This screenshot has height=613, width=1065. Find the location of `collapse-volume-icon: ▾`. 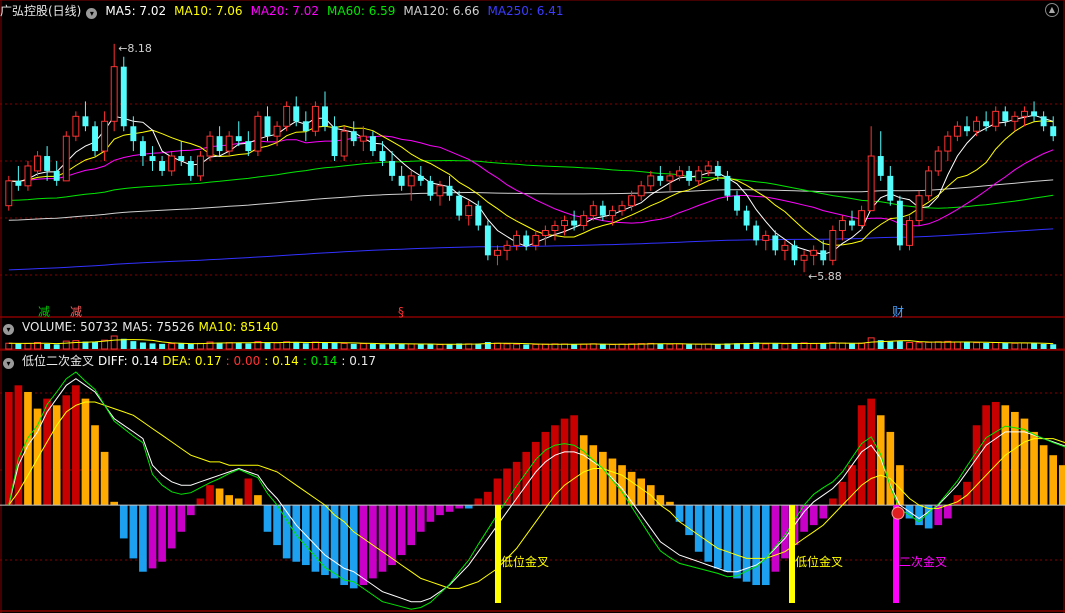

collapse-volume-icon: ▾ is located at coordinates (8, 329).